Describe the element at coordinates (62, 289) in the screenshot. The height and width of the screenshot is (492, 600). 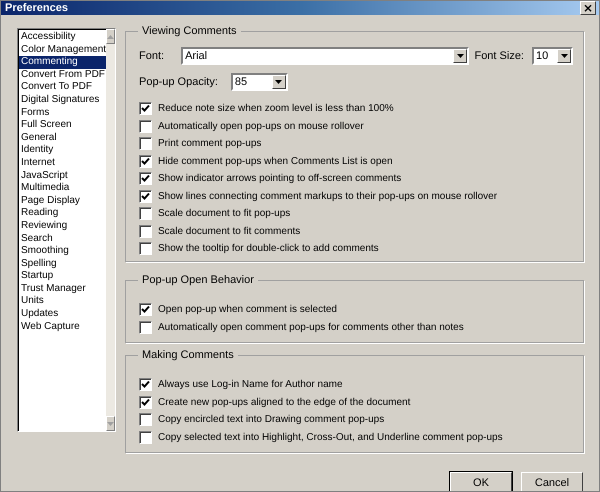
I see `sidebar-item: Trust Manager` at that location.